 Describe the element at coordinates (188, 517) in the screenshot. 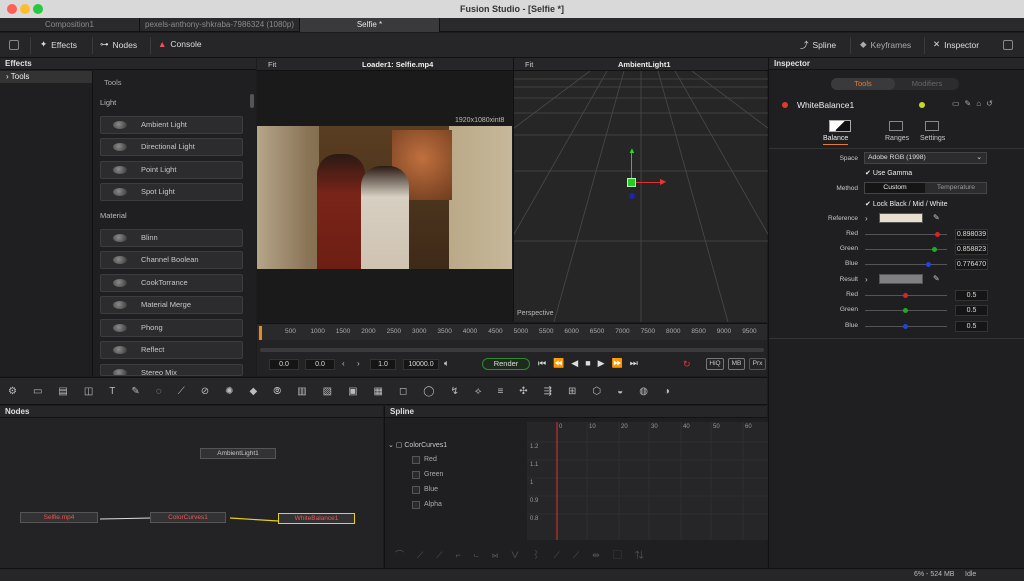

I see `node-colorcurves1: ColorCurves1` at that location.